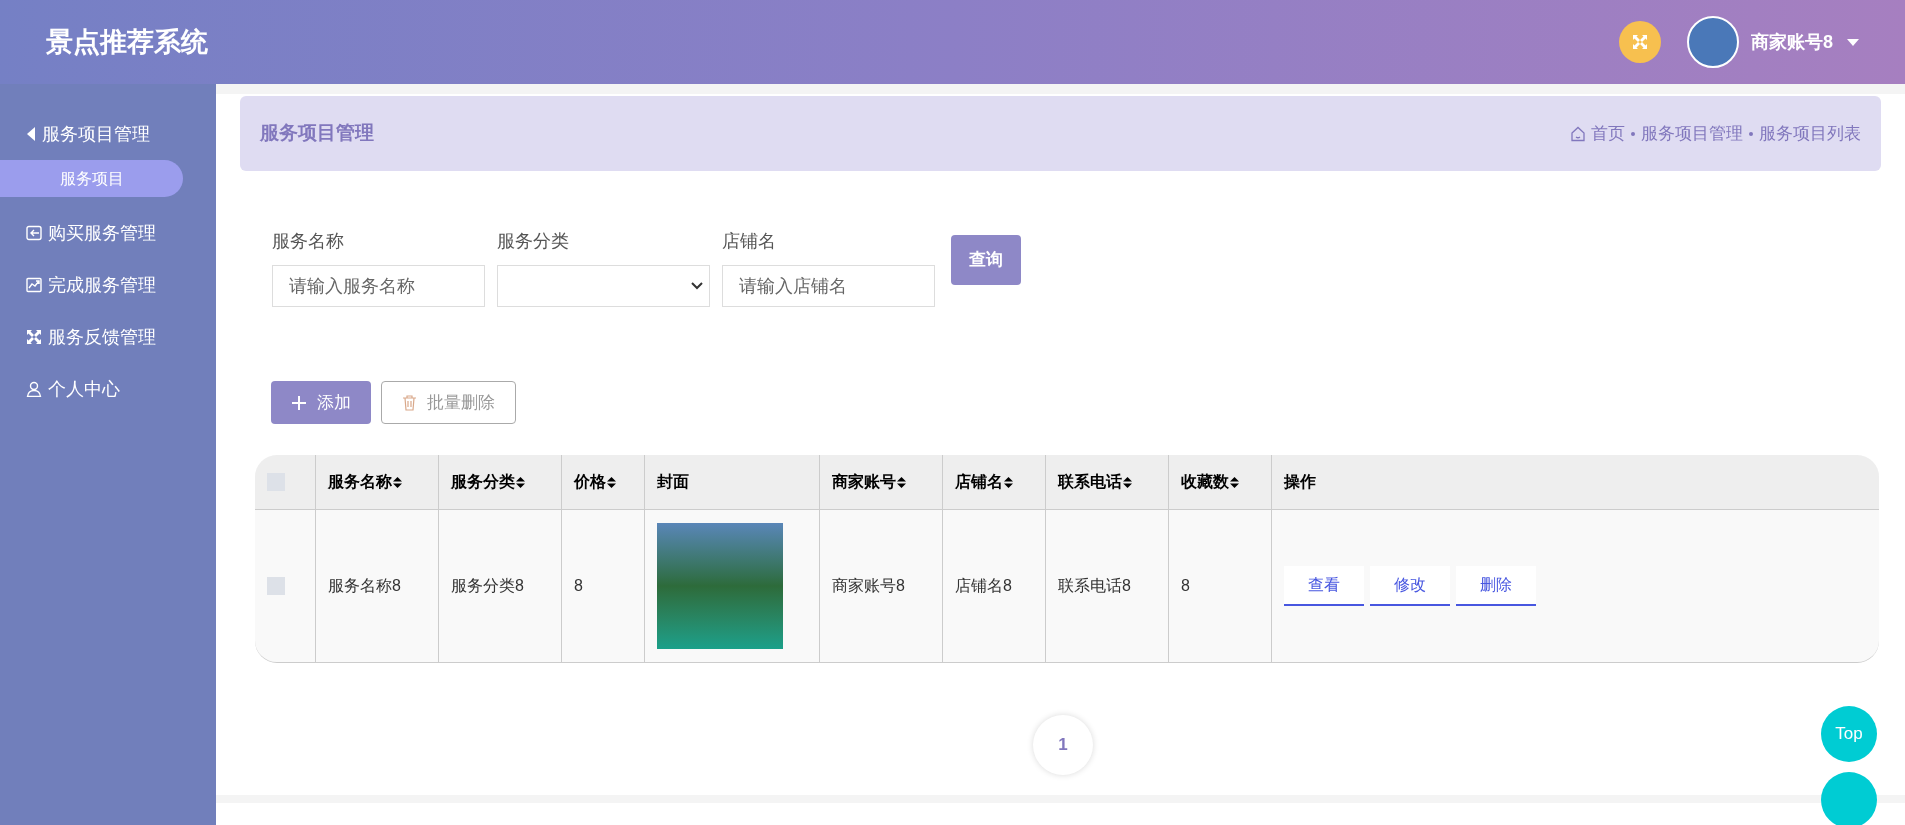  What do you see at coordinates (91, 178) in the screenshot?
I see `sidebar-subitem: 服务项目` at bounding box center [91, 178].